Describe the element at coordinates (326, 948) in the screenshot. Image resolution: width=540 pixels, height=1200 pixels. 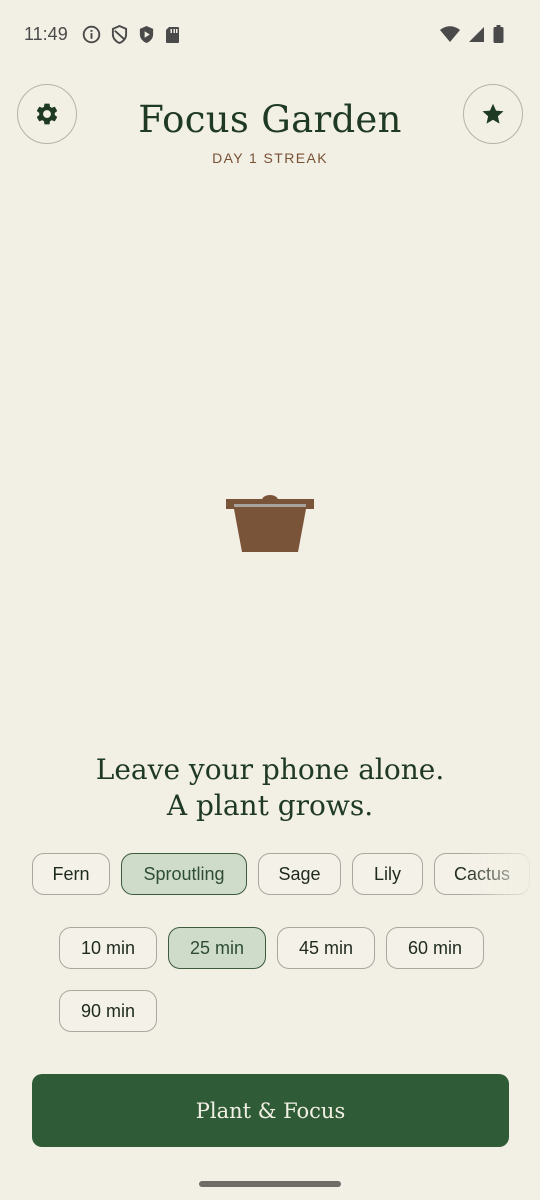
I see `duration-chip-45: 45 min` at that location.